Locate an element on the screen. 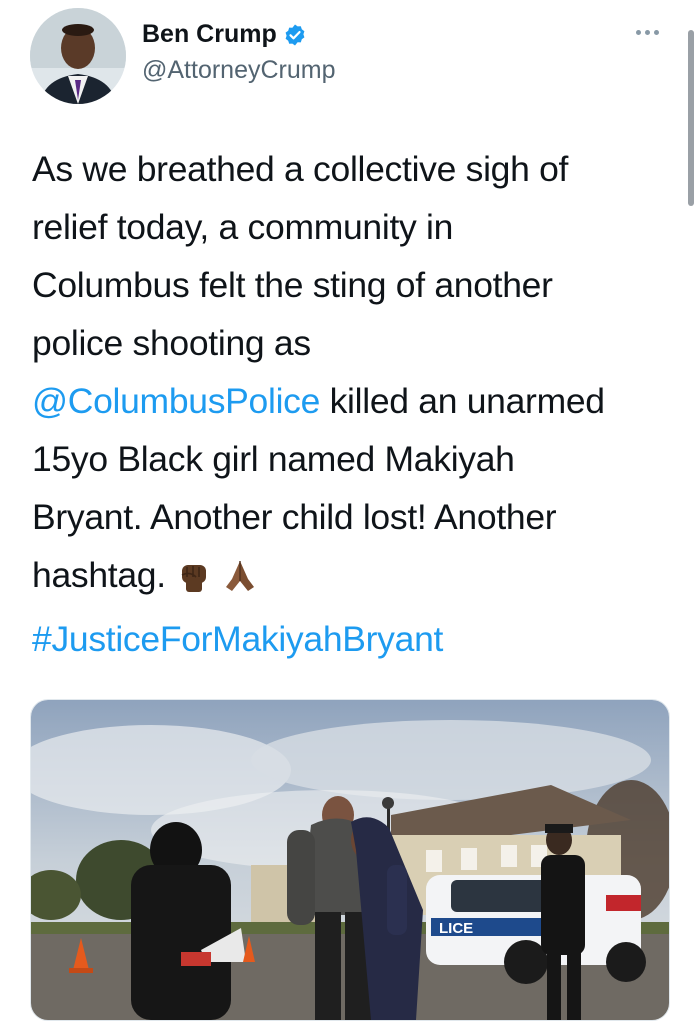  tweet-line-text: killed an unarmed is located at coordinates (462, 401).